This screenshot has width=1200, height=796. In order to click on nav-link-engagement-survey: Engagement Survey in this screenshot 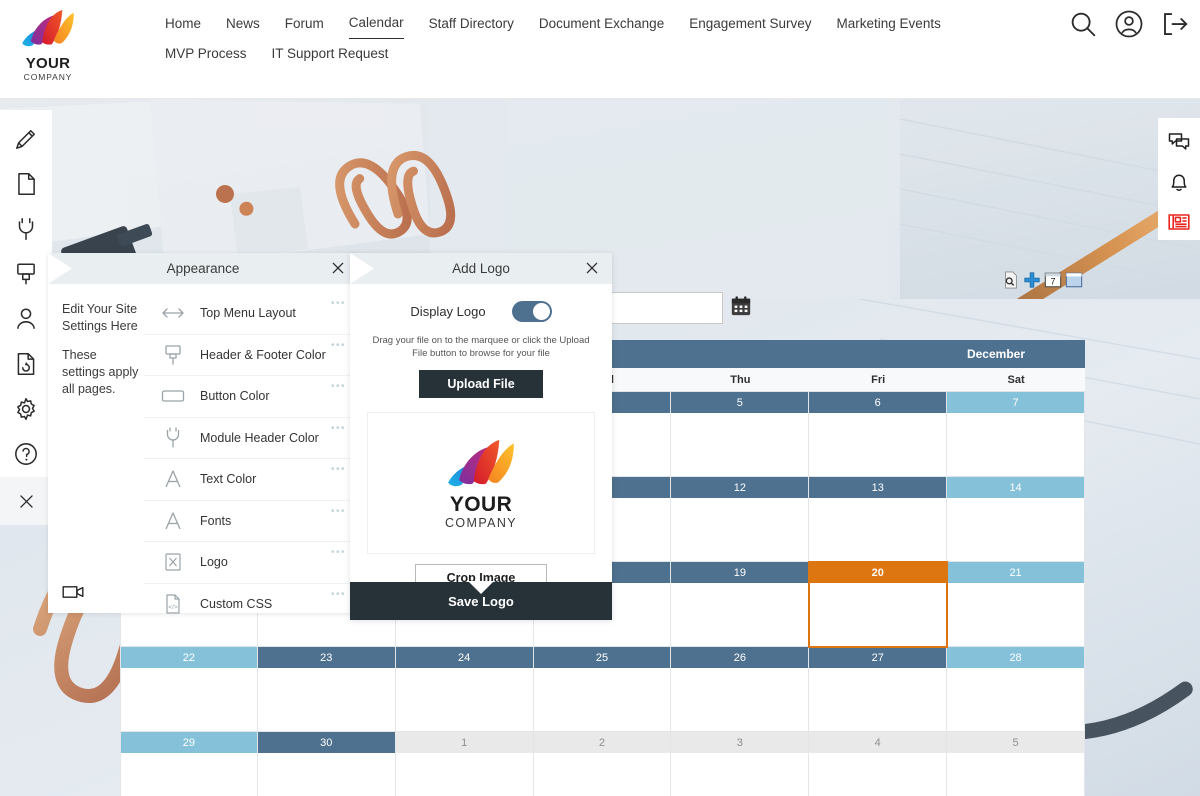, I will do `click(750, 24)`.